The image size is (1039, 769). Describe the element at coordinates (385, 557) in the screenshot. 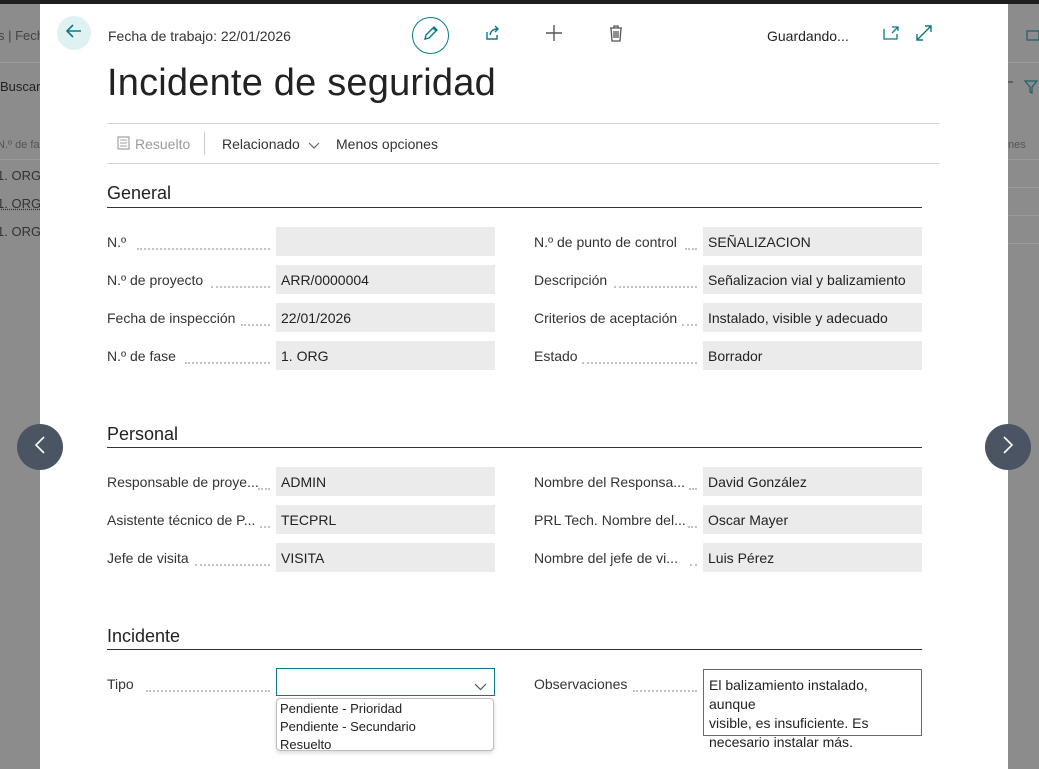

I see `field-visit-chief: VISITA` at that location.